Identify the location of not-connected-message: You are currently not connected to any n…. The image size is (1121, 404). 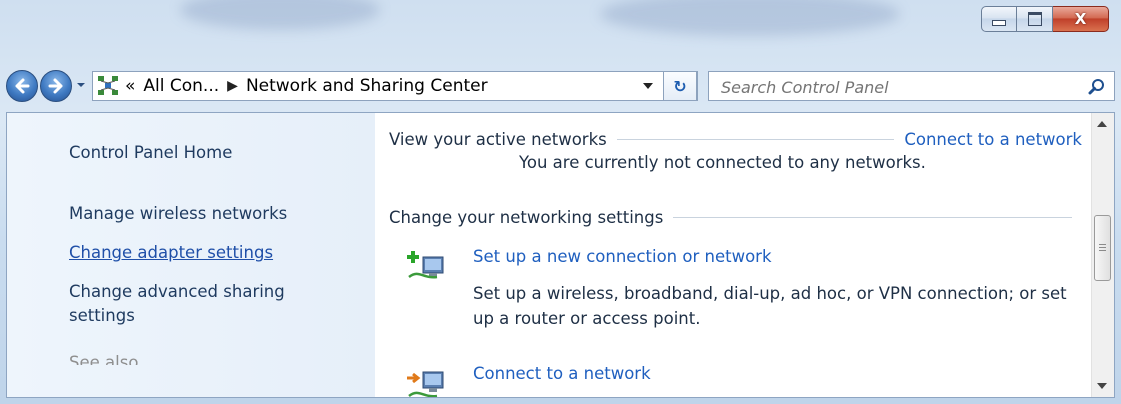
(722, 162).